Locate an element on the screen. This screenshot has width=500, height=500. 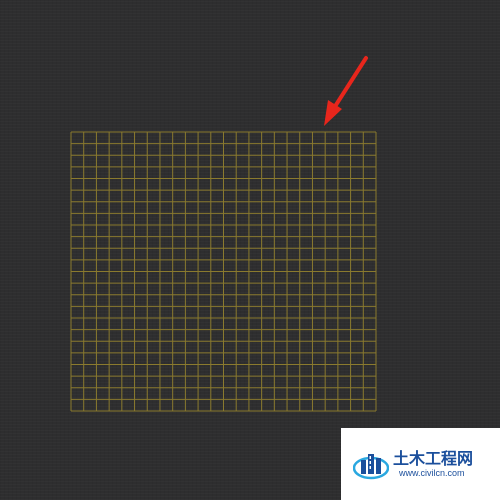
watermark-badge: 土木工程网 www.civilcn.com is located at coordinates (420, 464).